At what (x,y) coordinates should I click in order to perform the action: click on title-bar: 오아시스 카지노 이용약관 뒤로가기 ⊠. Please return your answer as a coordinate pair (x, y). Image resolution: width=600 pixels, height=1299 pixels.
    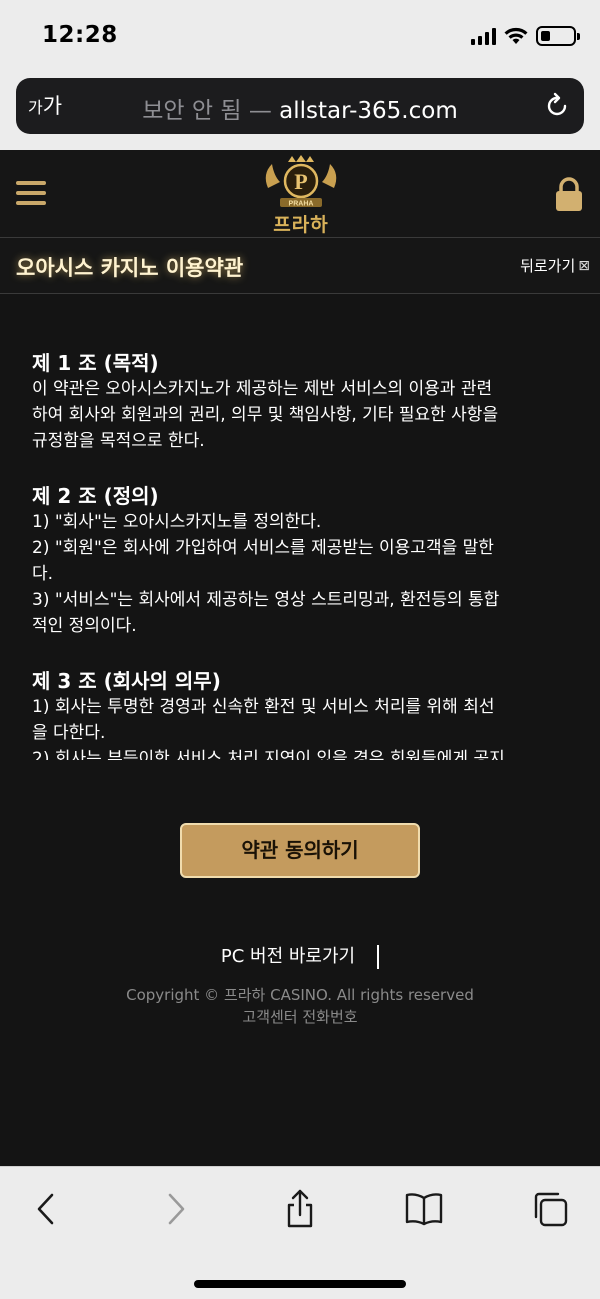
    Looking at the image, I should click on (300, 266).